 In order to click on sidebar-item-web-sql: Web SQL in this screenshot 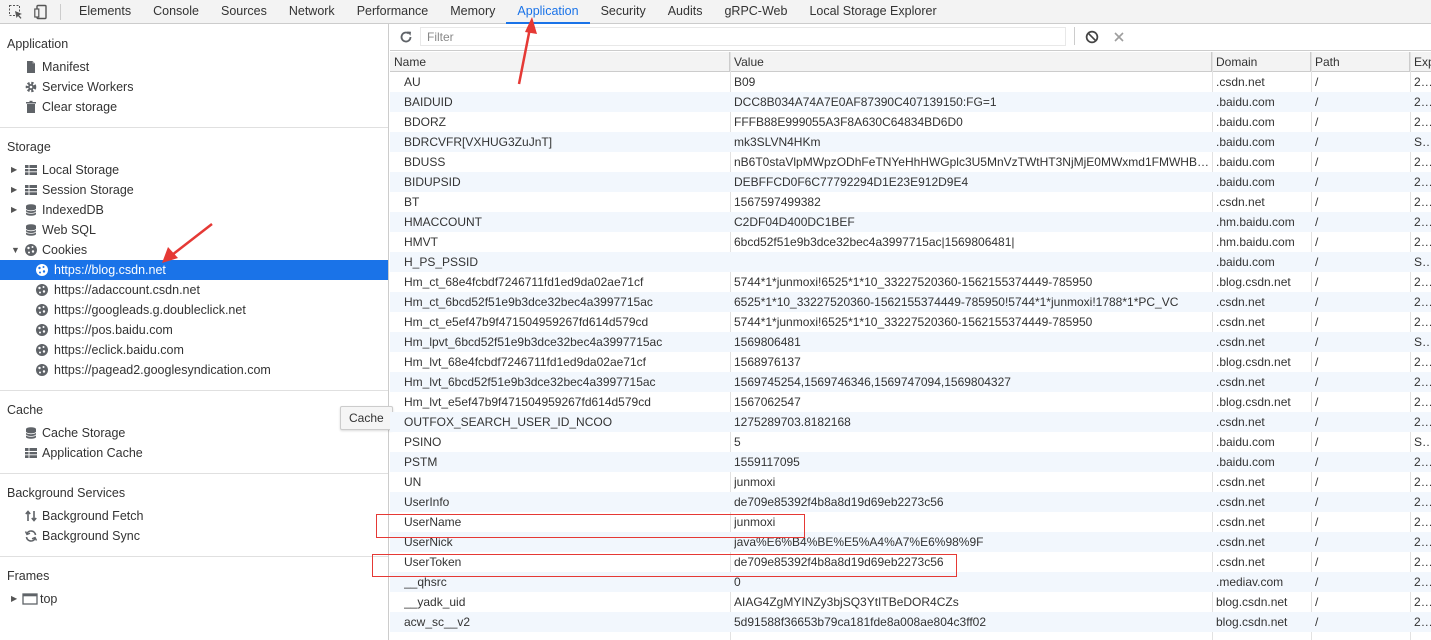, I will do `click(194, 230)`.